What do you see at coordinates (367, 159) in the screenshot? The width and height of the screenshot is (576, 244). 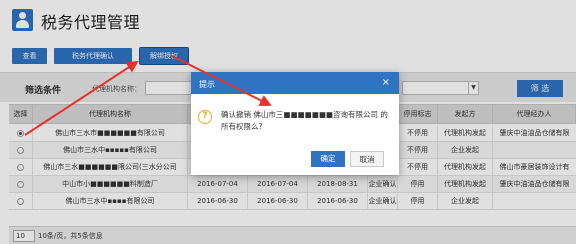 I see `cancel-button: 取消` at bounding box center [367, 159].